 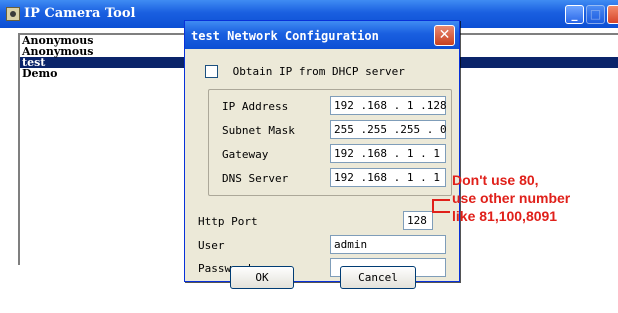 What do you see at coordinates (612, 14) in the screenshot?
I see `close-icon` at bounding box center [612, 14].